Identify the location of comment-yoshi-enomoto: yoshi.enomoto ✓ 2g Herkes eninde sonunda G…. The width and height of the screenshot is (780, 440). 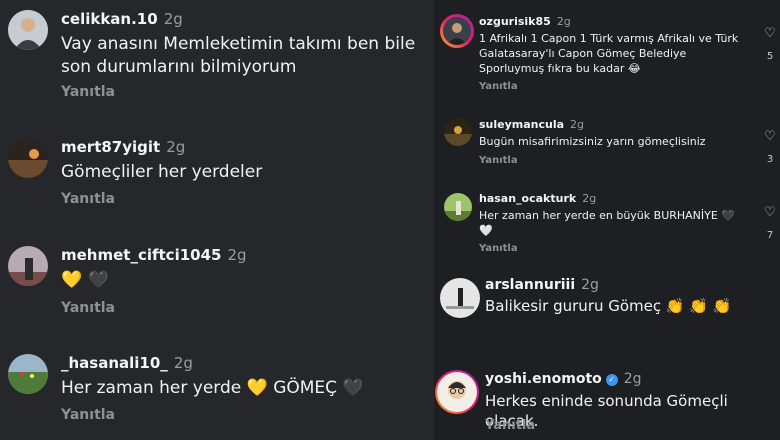
(607, 399).